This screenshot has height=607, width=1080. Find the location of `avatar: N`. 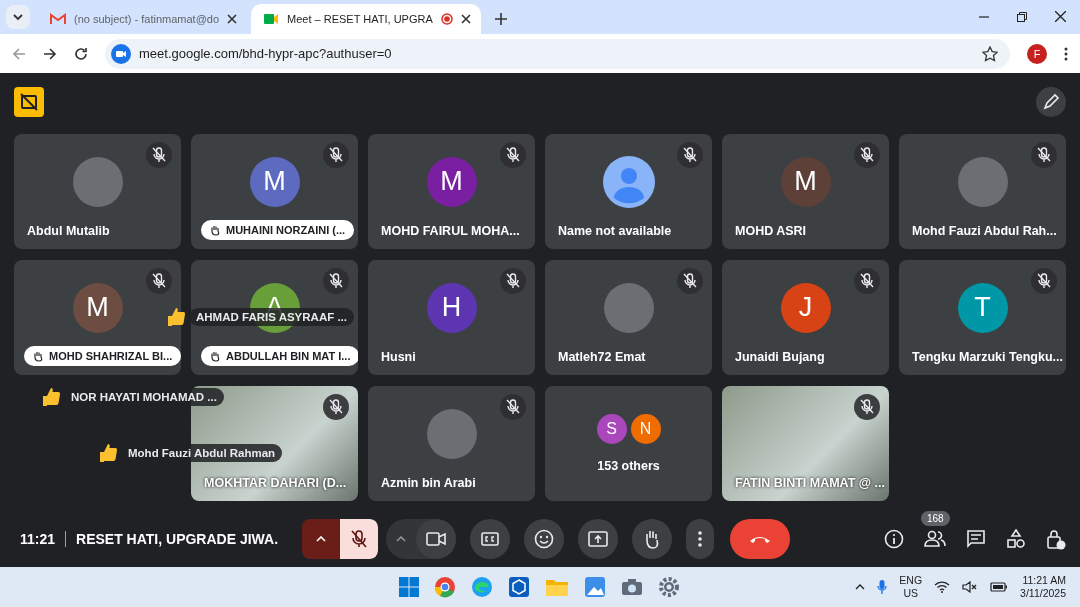

avatar: N is located at coordinates (645, 428).